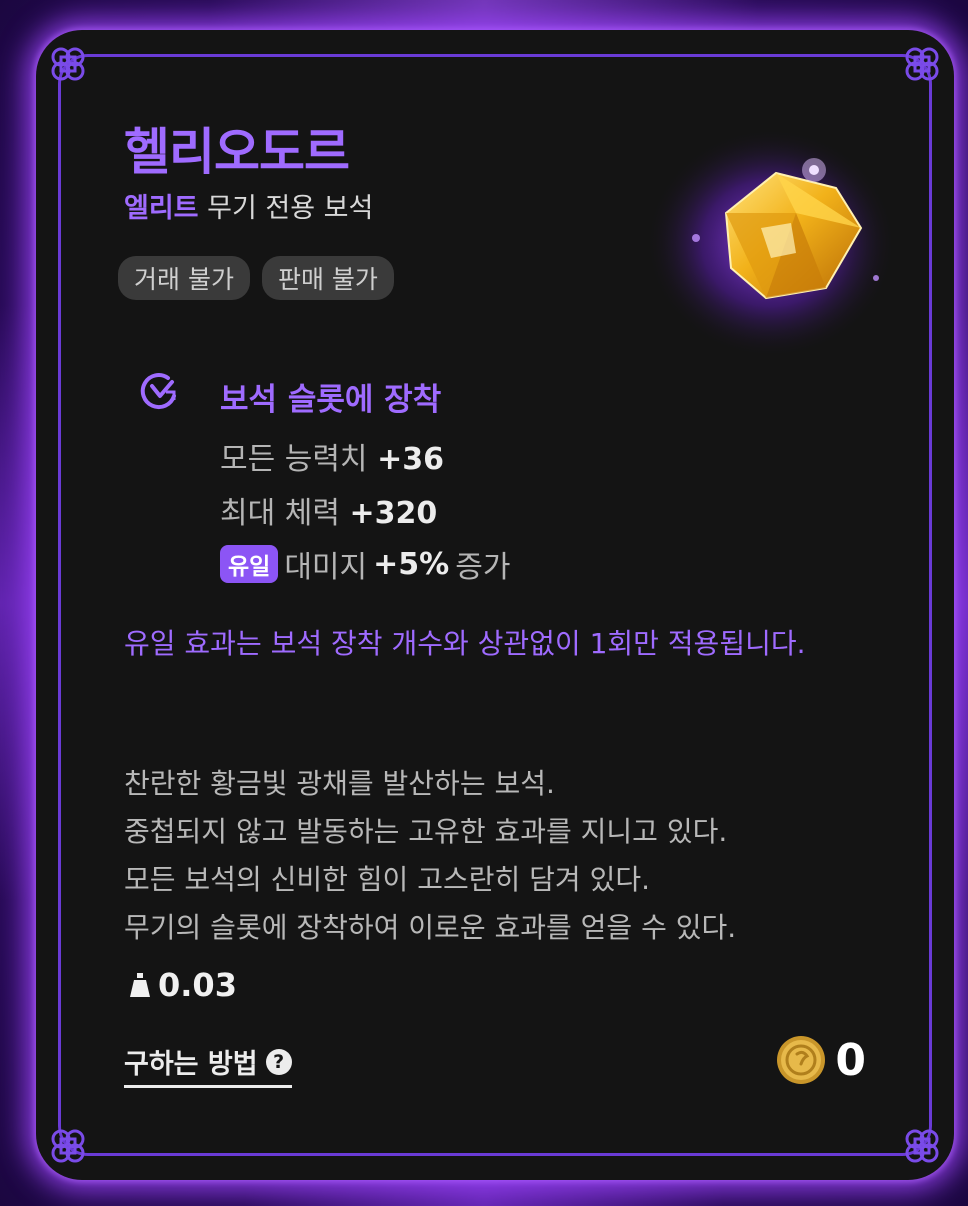  What do you see at coordinates (326, 567) in the screenshot?
I see `stat-label: 대미지` at bounding box center [326, 567].